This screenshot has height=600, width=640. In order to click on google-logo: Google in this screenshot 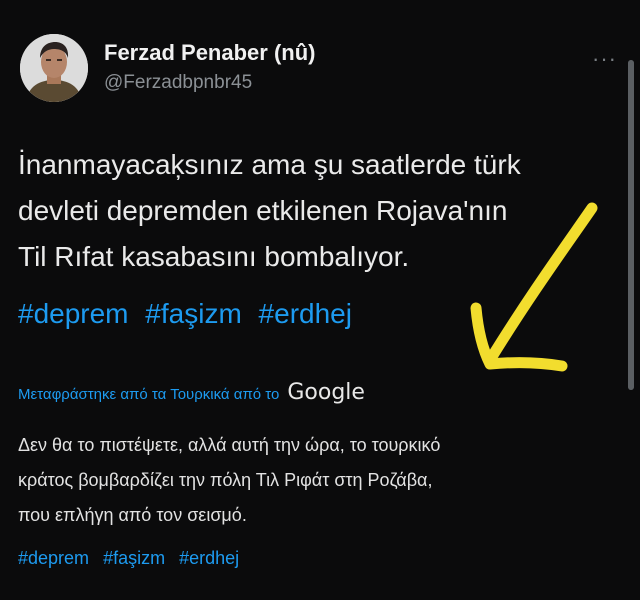, I will do `click(326, 392)`.